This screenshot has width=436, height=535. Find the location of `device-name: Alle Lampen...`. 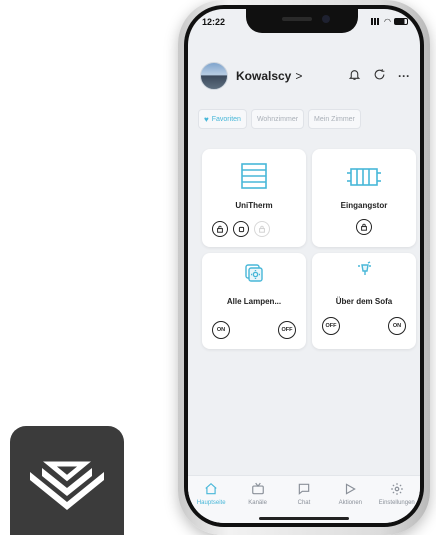

device-name: Alle Lampen... is located at coordinates (254, 301).